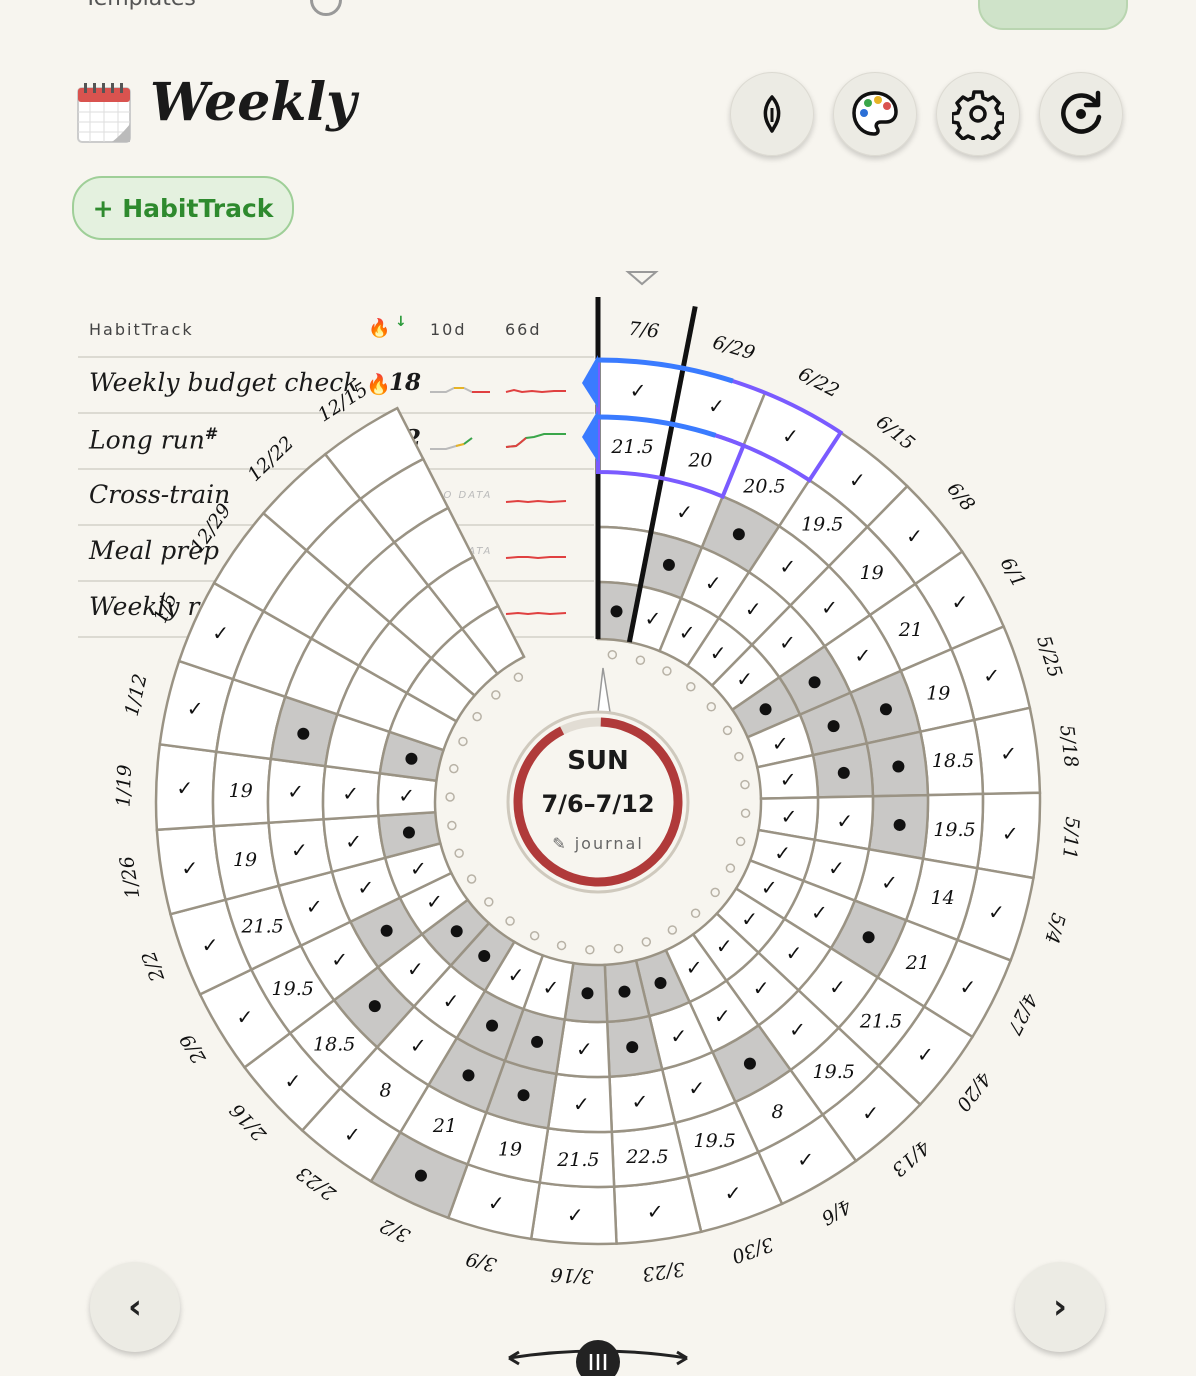 The height and width of the screenshot is (1376, 1196). Describe the element at coordinates (733, 347) in the screenshot. I see `date-label: 6/29` at that location.